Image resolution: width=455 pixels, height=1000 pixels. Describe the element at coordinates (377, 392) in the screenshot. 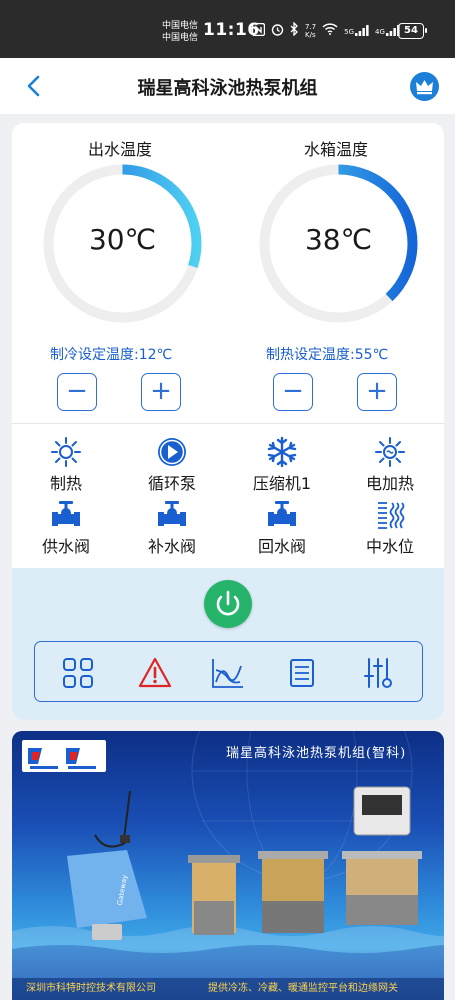

I see `heating-plus-button: +` at that location.